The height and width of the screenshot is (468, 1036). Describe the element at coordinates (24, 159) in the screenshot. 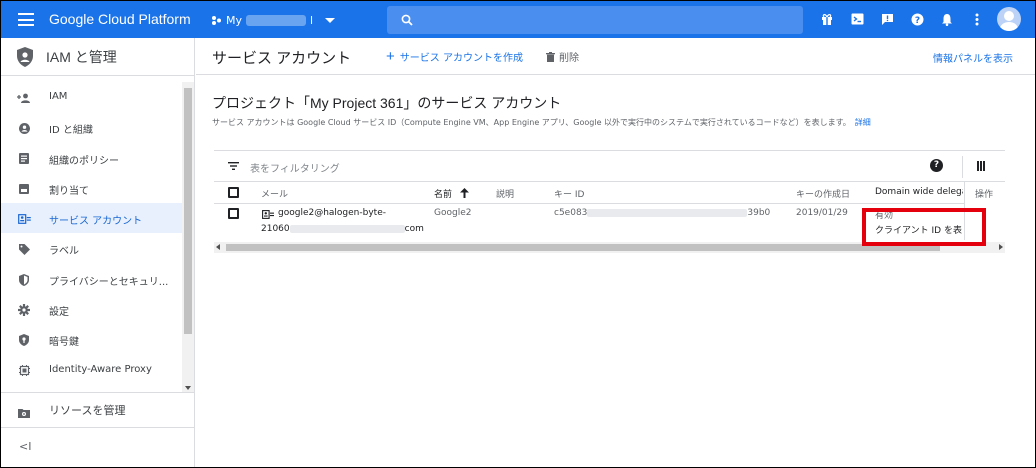

I see `policy-doc-icon` at that location.